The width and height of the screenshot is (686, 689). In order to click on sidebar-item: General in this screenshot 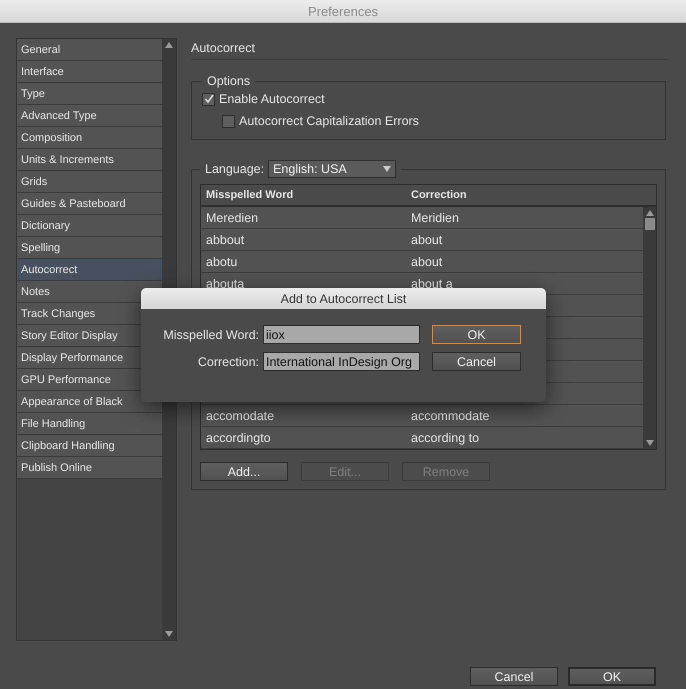, I will do `click(89, 50)`.